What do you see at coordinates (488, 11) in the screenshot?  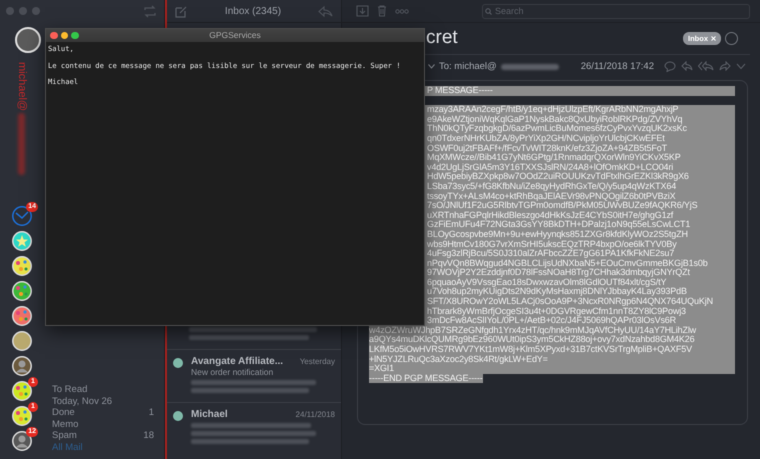 I see `search-icon` at bounding box center [488, 11].